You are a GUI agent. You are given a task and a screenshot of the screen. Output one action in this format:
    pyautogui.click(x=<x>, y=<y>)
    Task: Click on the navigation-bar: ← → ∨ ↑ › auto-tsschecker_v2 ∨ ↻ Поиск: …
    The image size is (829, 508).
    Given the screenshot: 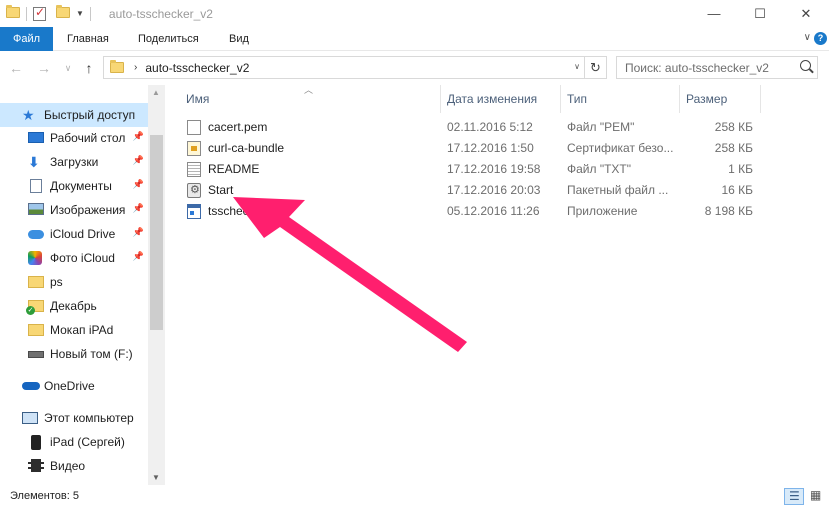 What is the action you would take?
    pyautogui.click(x=414, y=68)
    